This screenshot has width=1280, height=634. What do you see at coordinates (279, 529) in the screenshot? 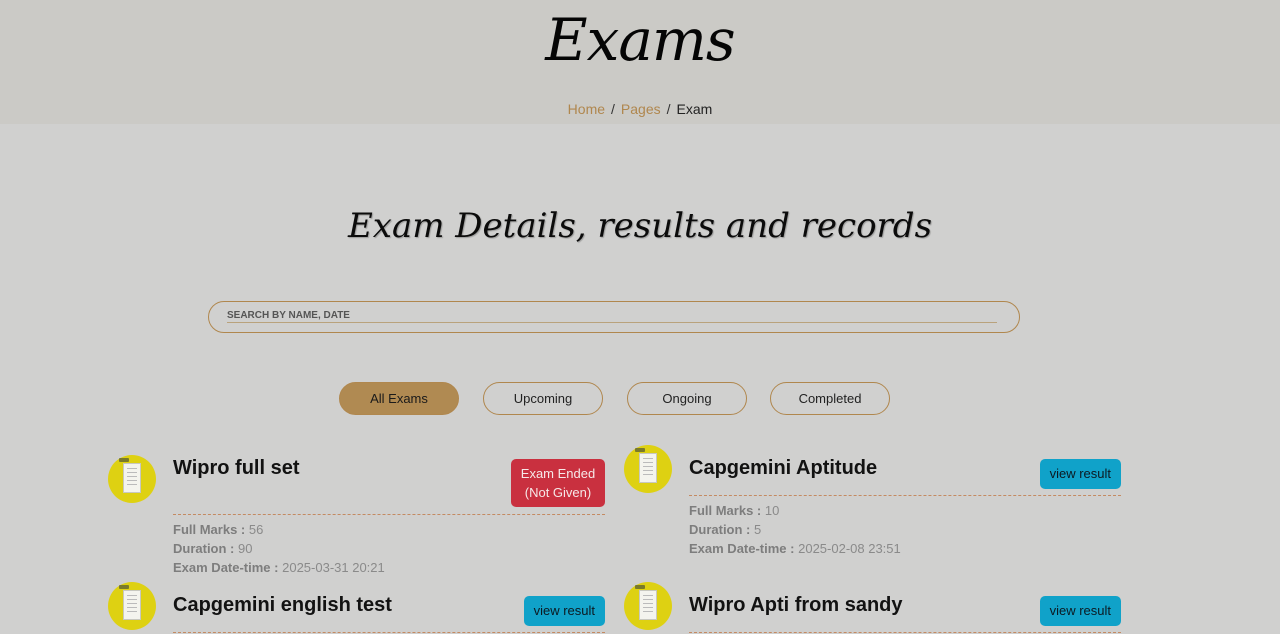
I see `full-marks-row: Full Marks : 56` at bounding box center [279, 529].